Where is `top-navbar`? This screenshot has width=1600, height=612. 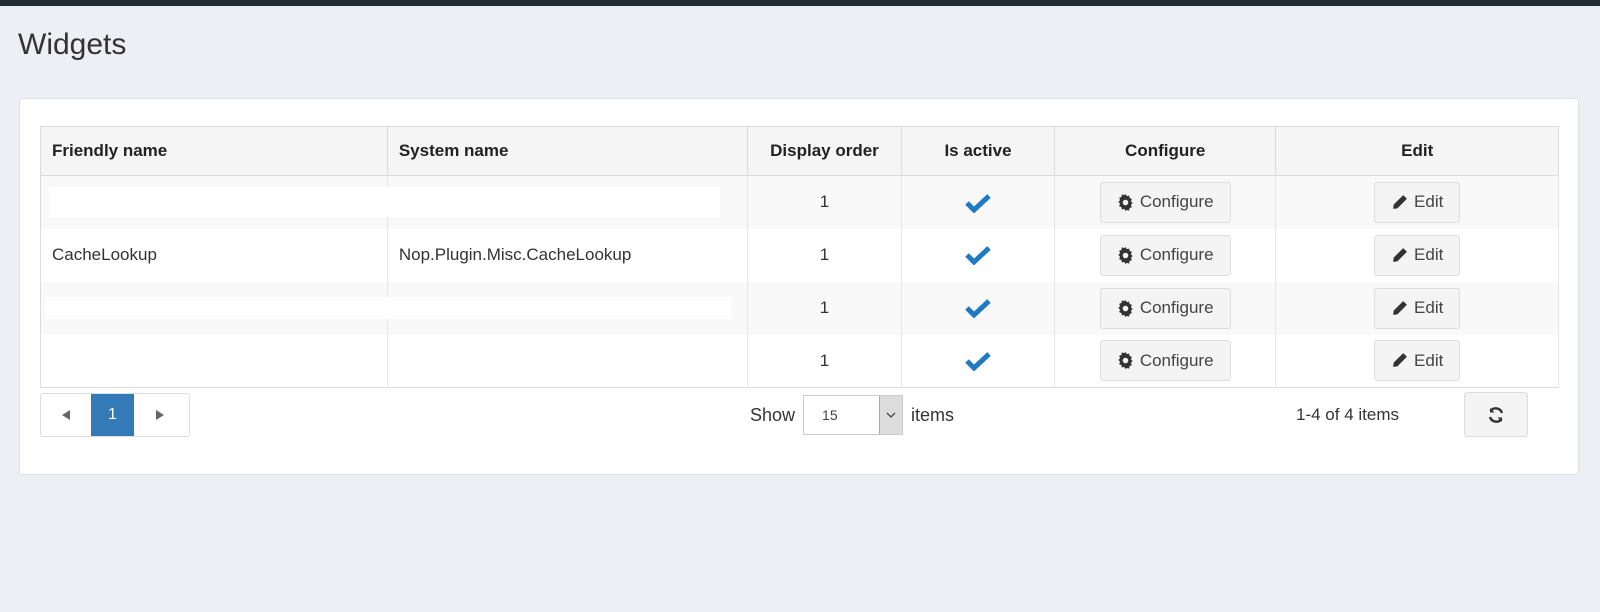
top-navbar is located at coordinates (800, 3).